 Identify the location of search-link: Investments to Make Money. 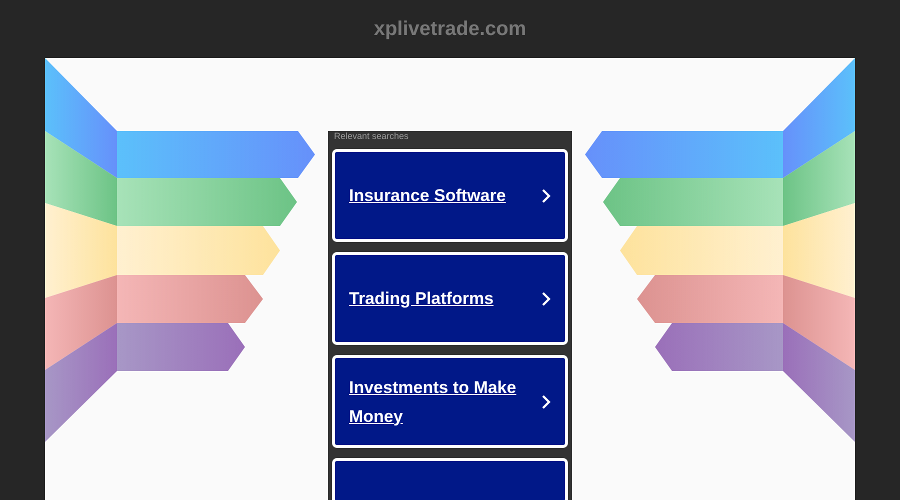
(450, 401).